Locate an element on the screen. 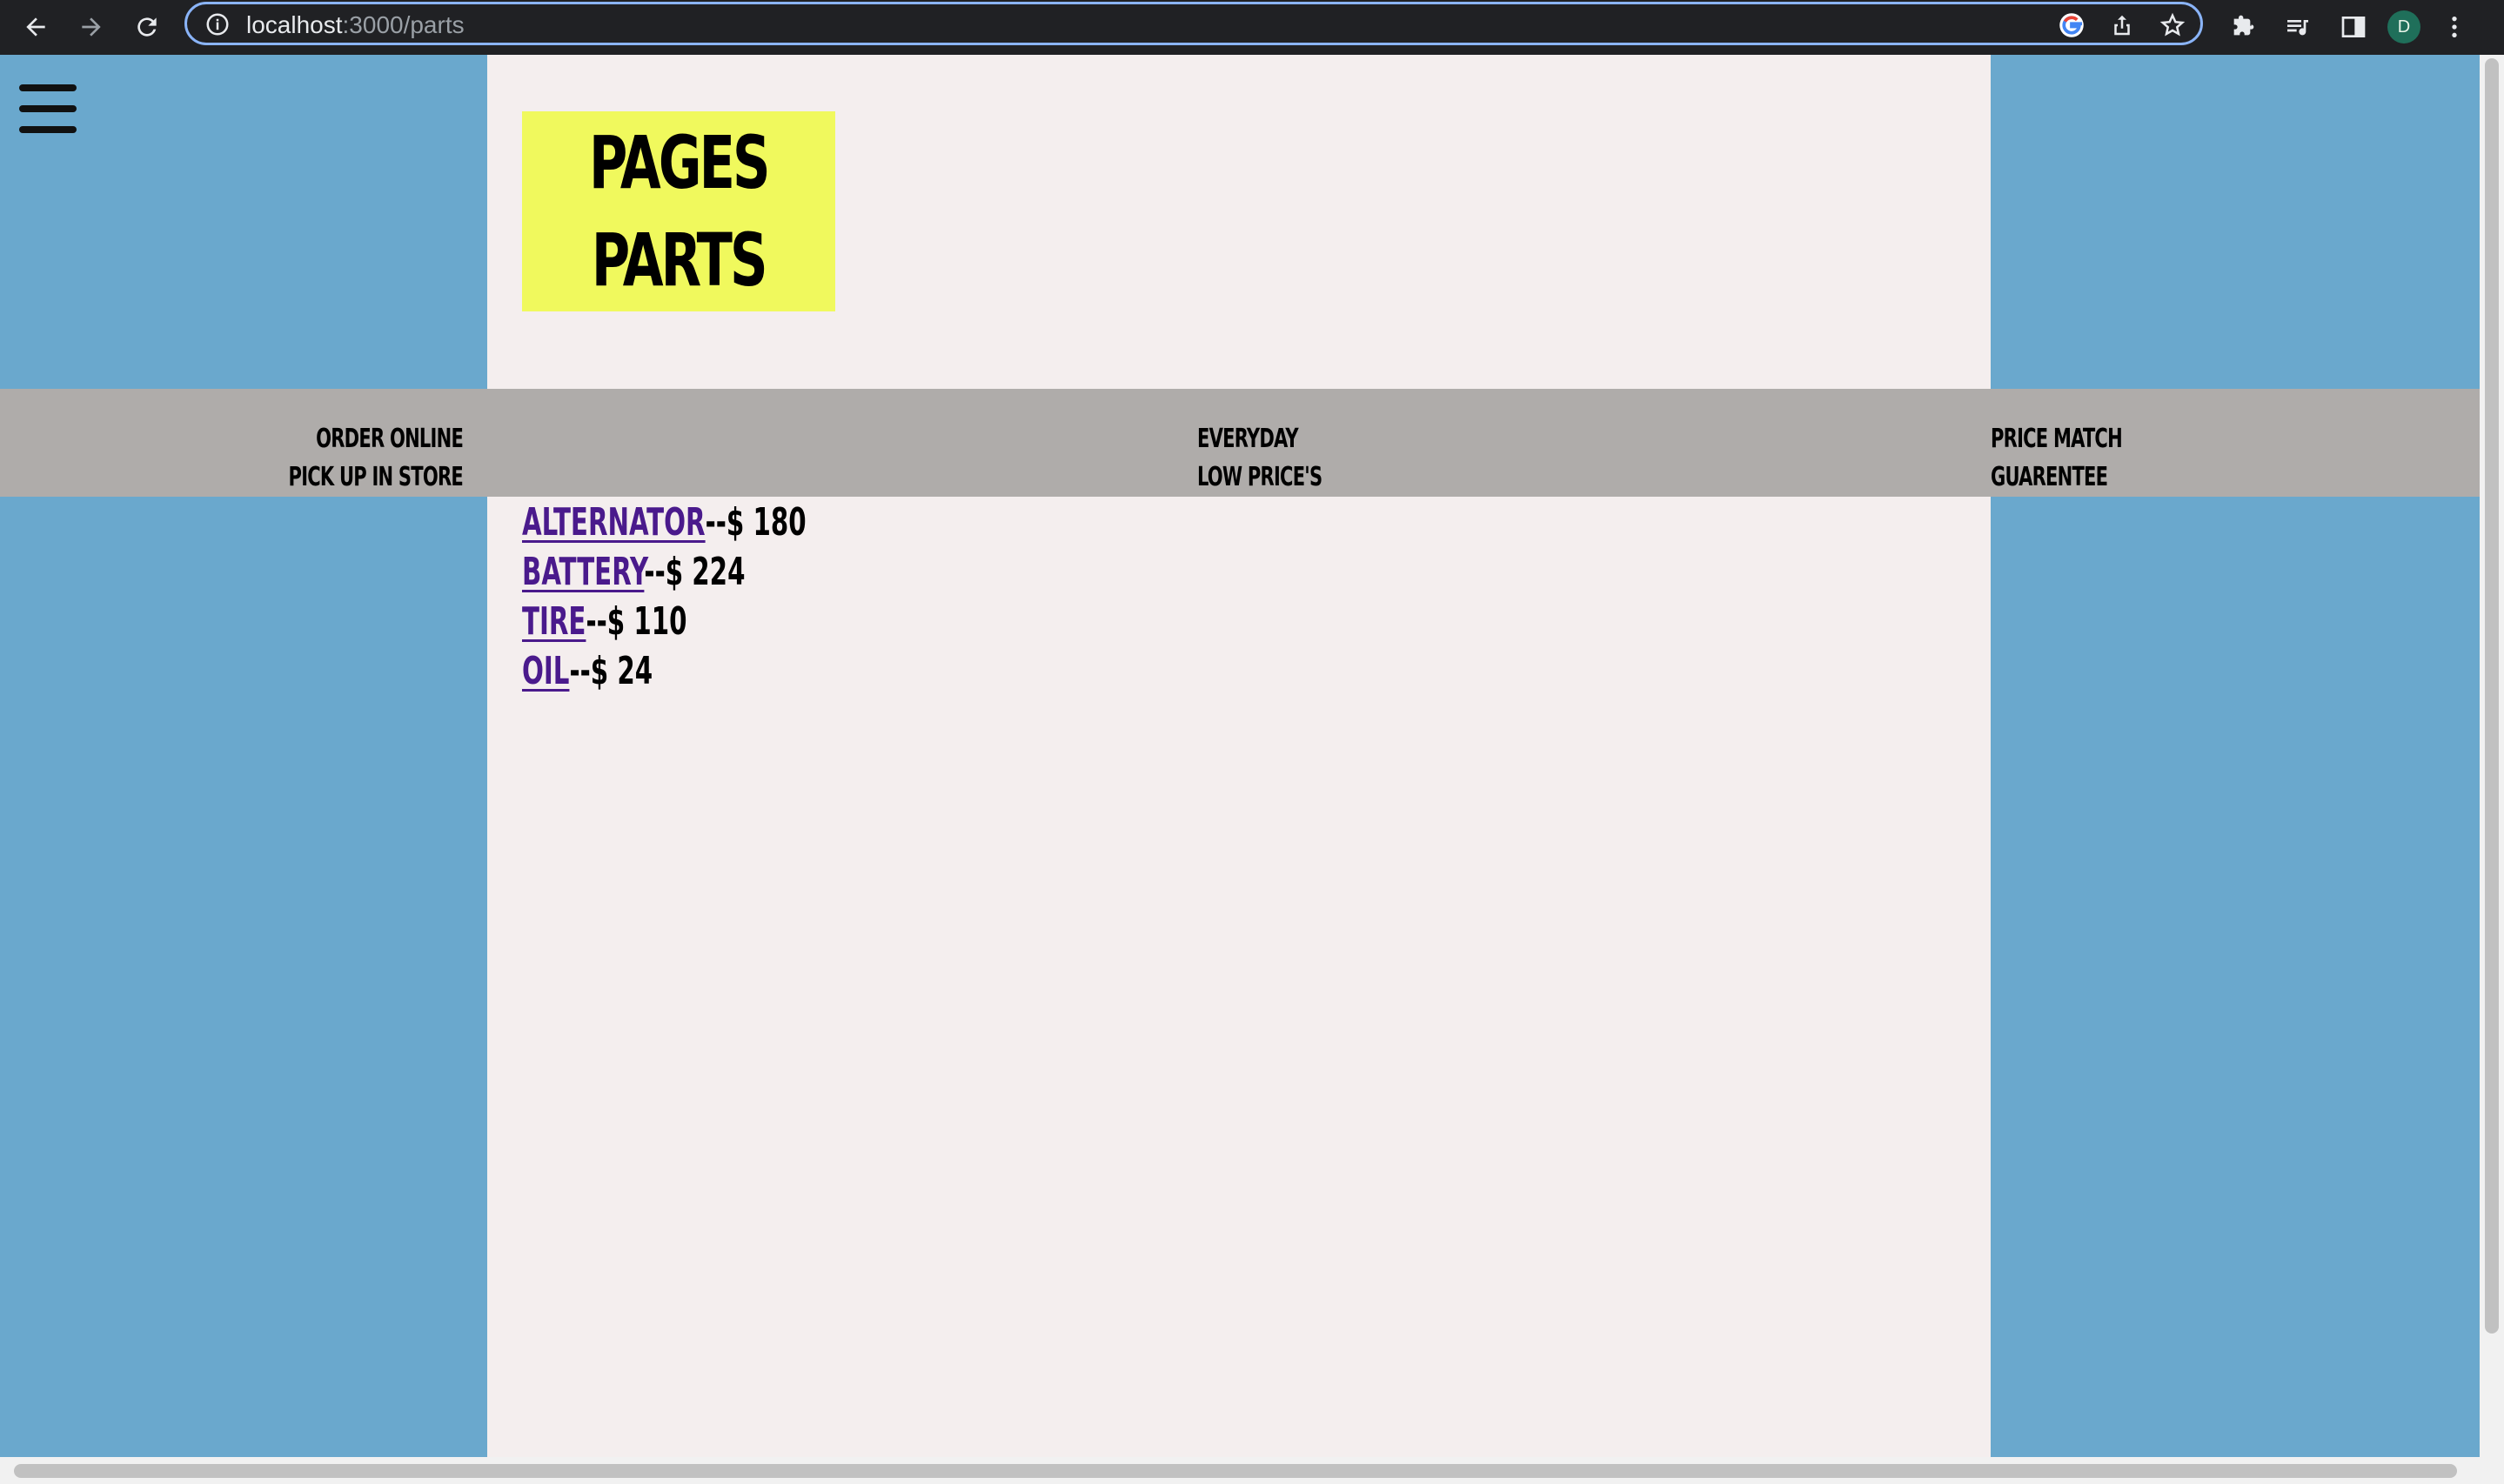 The width and height of the screenshot is (2504, 1484). part-link-battery: BATTERY is located at coordinates (583, 572).